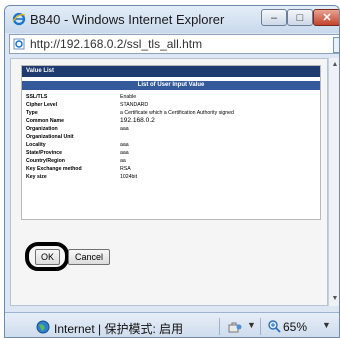 The width and height of the screenshot is (340, 338). I want to click on row-key: Organizational Unit, so click(50, 137).